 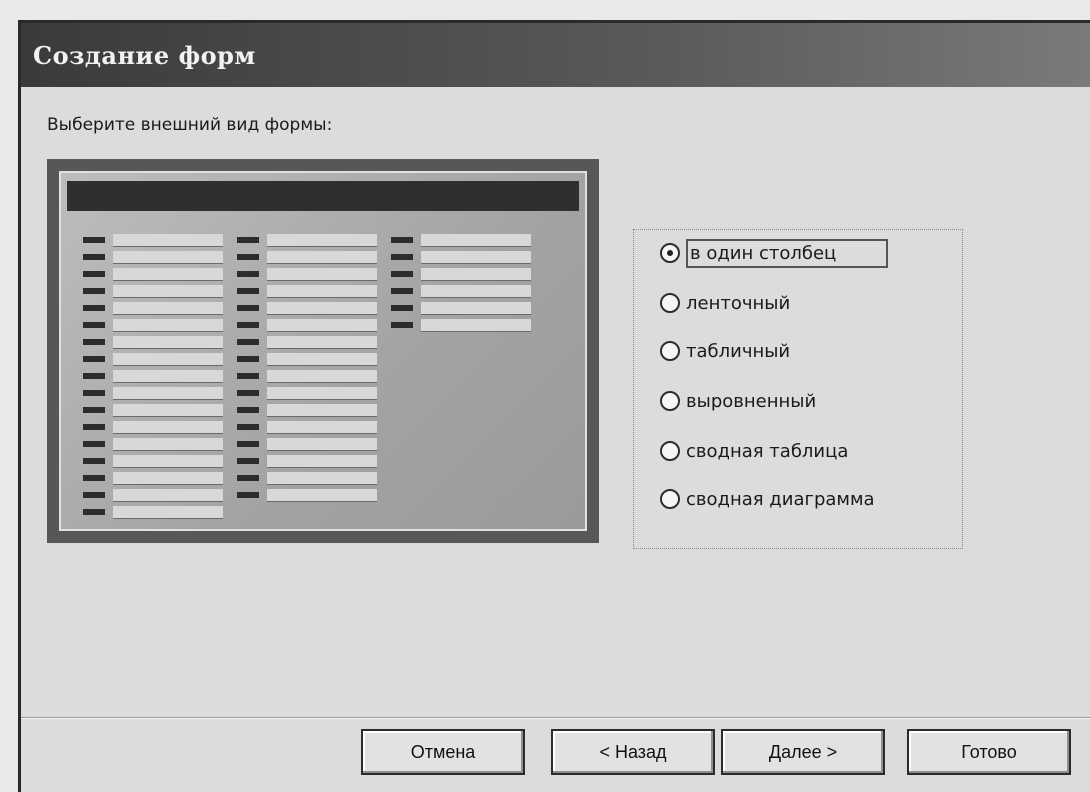 What do you see at coordinates (144, 55) in the screenshot?
I see `window-title: Создание форм` at bounding box center [144, 55].